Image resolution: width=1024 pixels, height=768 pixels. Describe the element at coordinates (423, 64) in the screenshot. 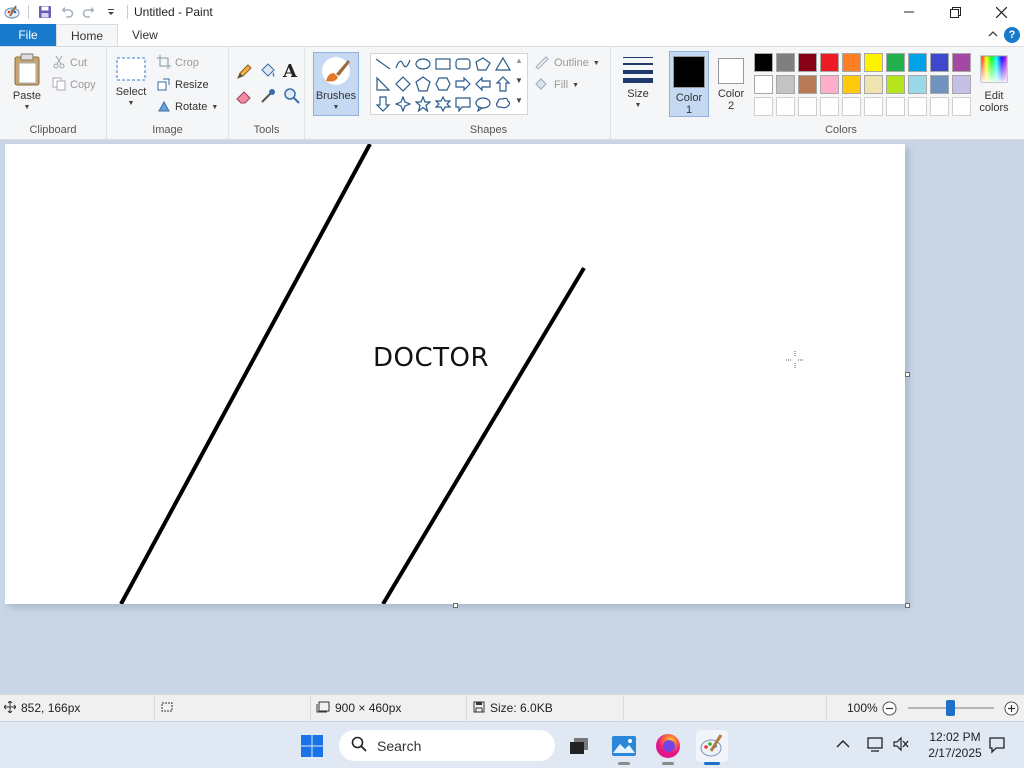

I see `oval-shape-icon` at that location.